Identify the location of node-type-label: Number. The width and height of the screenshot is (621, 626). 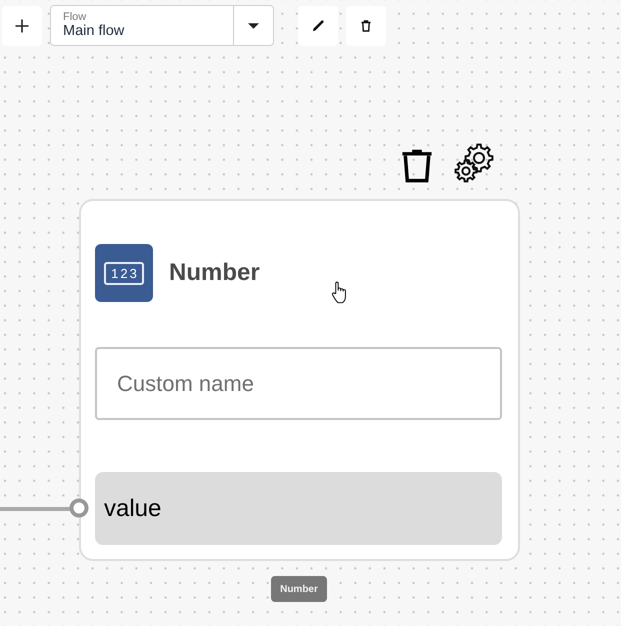
(299, 589).